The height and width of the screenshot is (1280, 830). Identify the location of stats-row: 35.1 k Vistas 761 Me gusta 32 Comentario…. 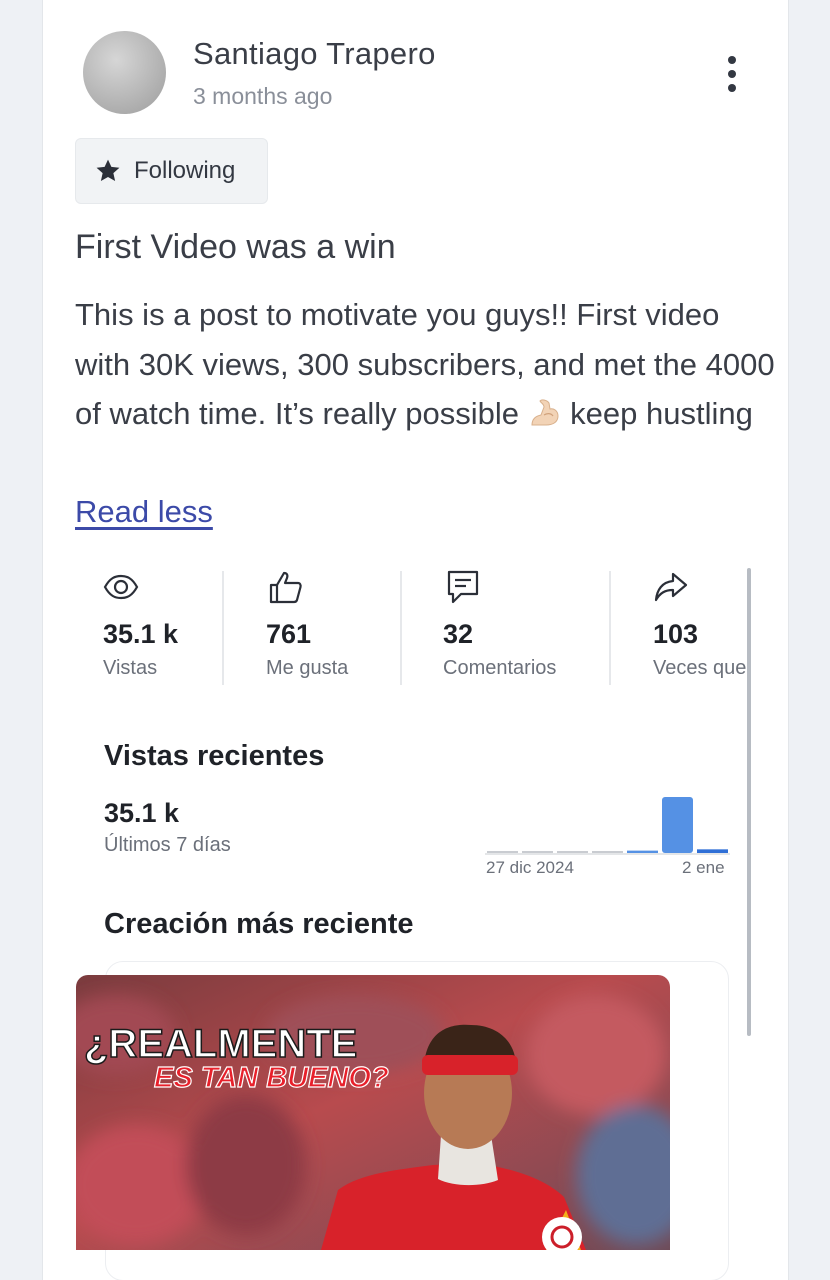
(419, 627).